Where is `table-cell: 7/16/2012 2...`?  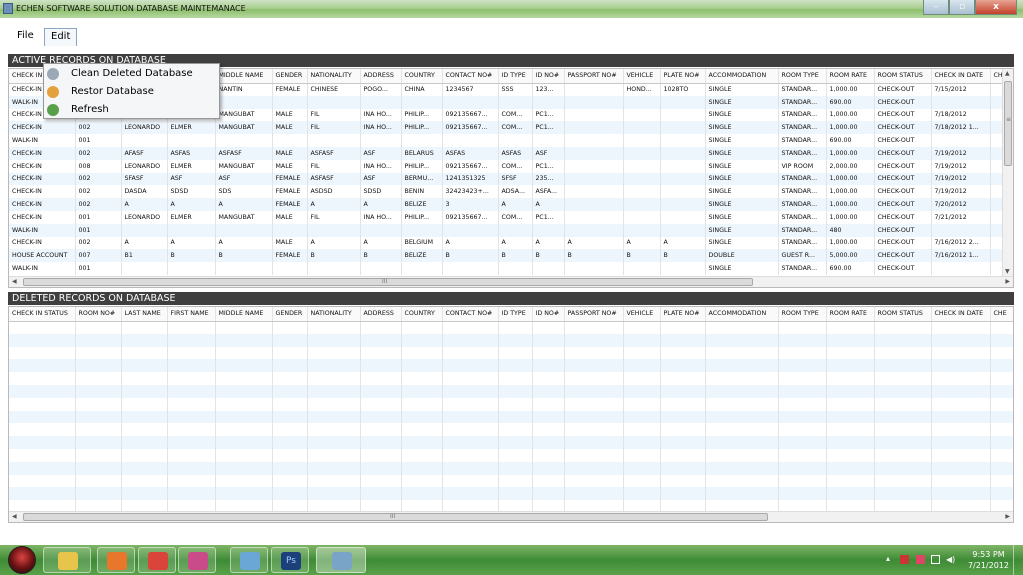
table-cell: 7/16/2012 2... is located at coordinates (961, 243).